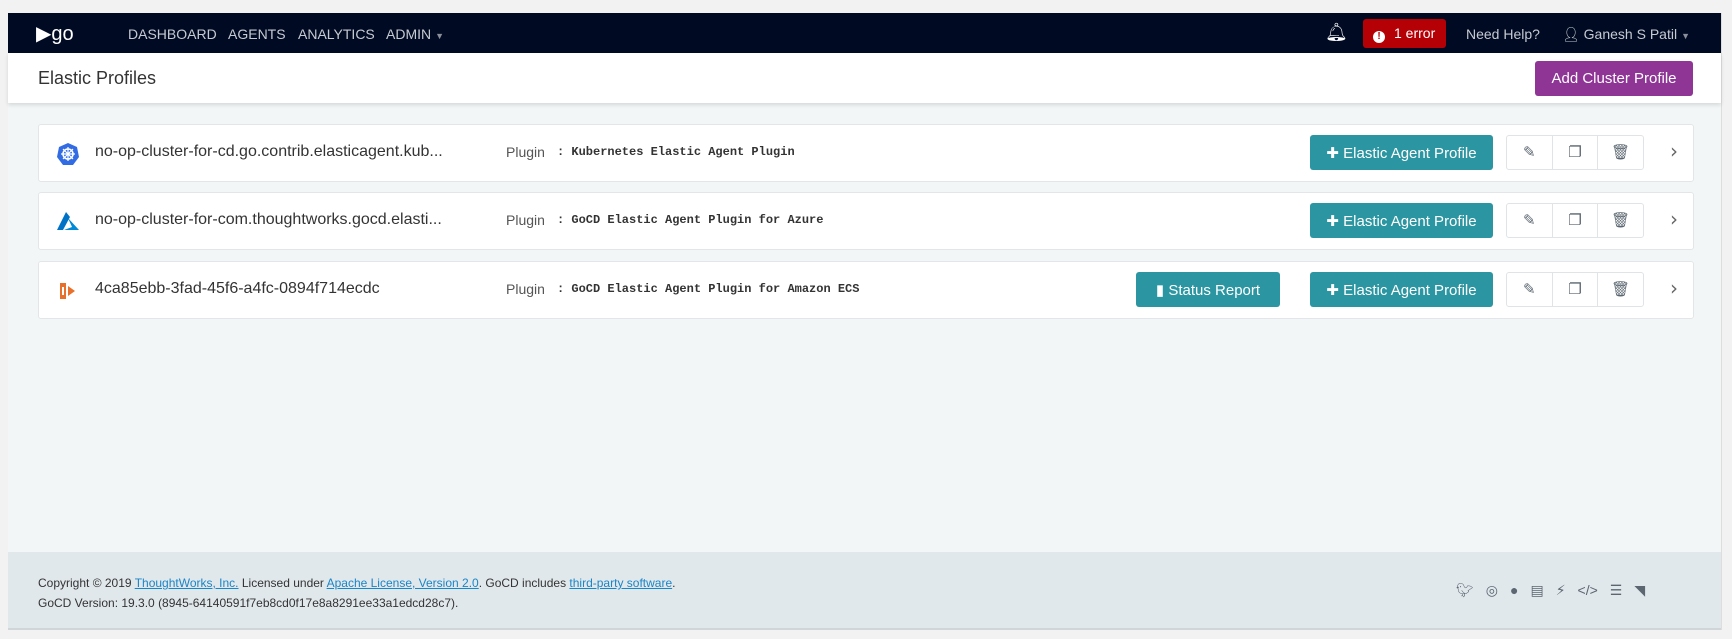  What do you see at coordinates (1336, 32) in the screenshot?
I see `bell-icon: 🔔︎` at bounding box center [1336, 32].